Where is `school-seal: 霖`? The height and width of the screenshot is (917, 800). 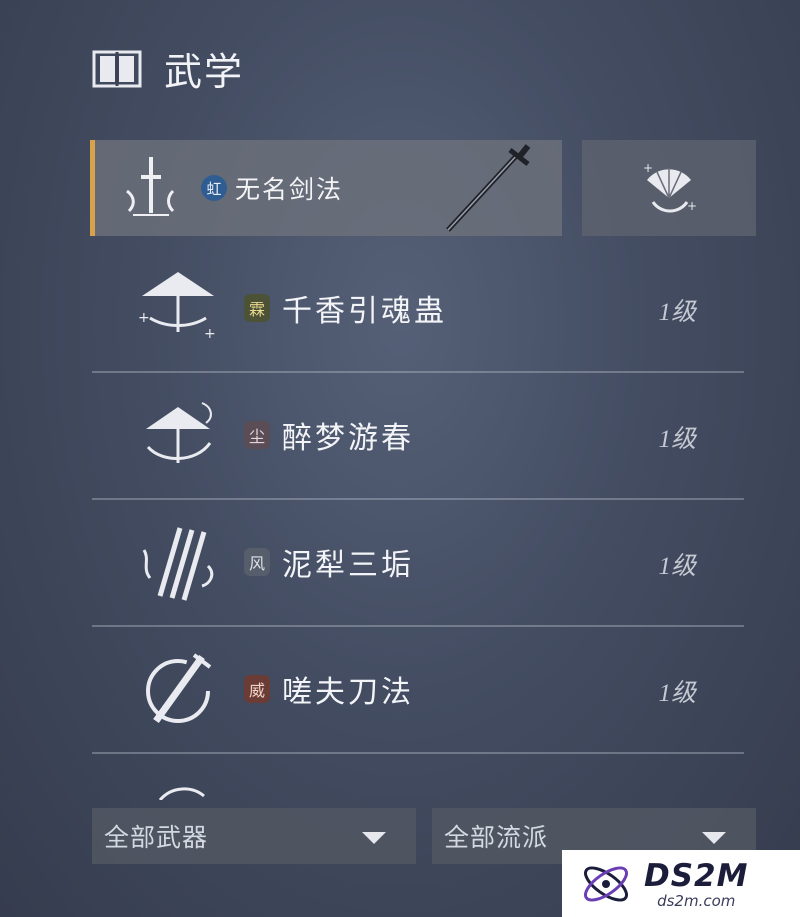
school-seal: 霖 is located at coordinates (257, 308).